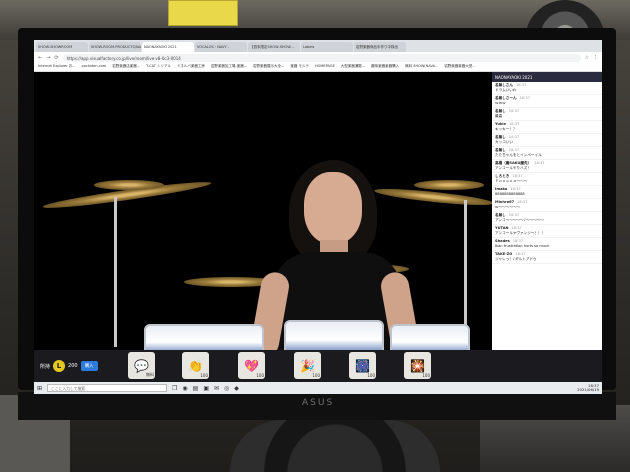 Image resolution: width=630 pixels, height=472 pixels. What do you see at coordinates (587, 58) in the screenshot?
I see `star-icon: ☆` at bounding box center [587, 58].